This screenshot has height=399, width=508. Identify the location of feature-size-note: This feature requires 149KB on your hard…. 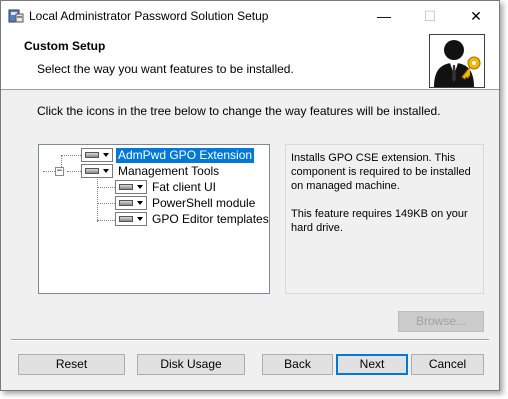
(379, 221).